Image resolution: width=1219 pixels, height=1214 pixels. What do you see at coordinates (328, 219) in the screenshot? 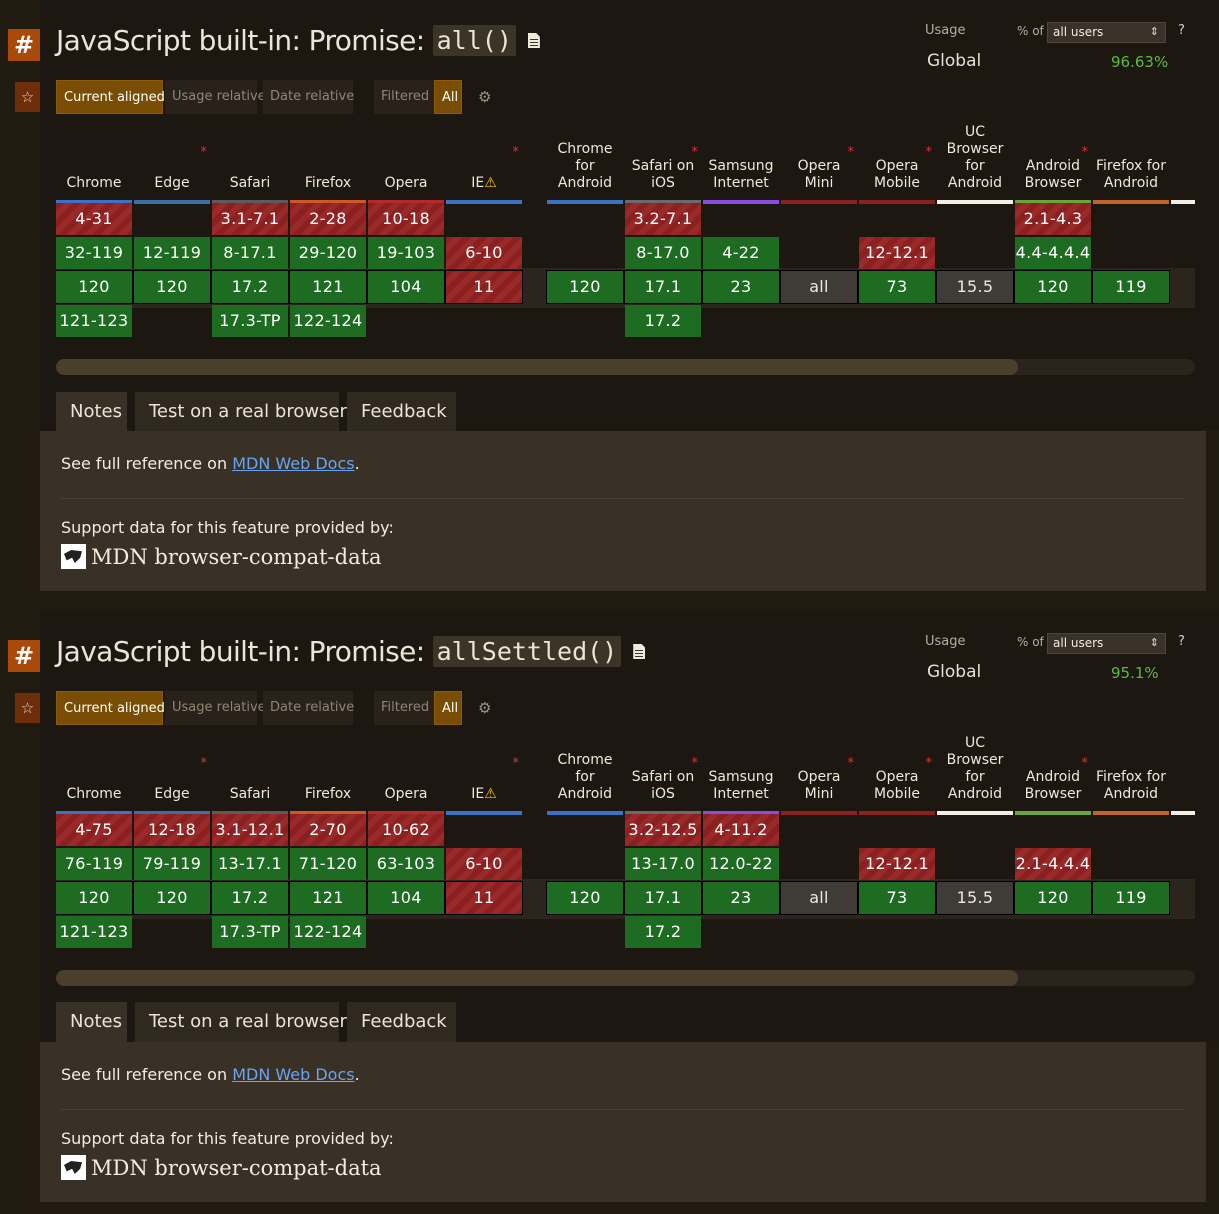
I see `support-cell: 2-28` at bounding box center [328, 219].